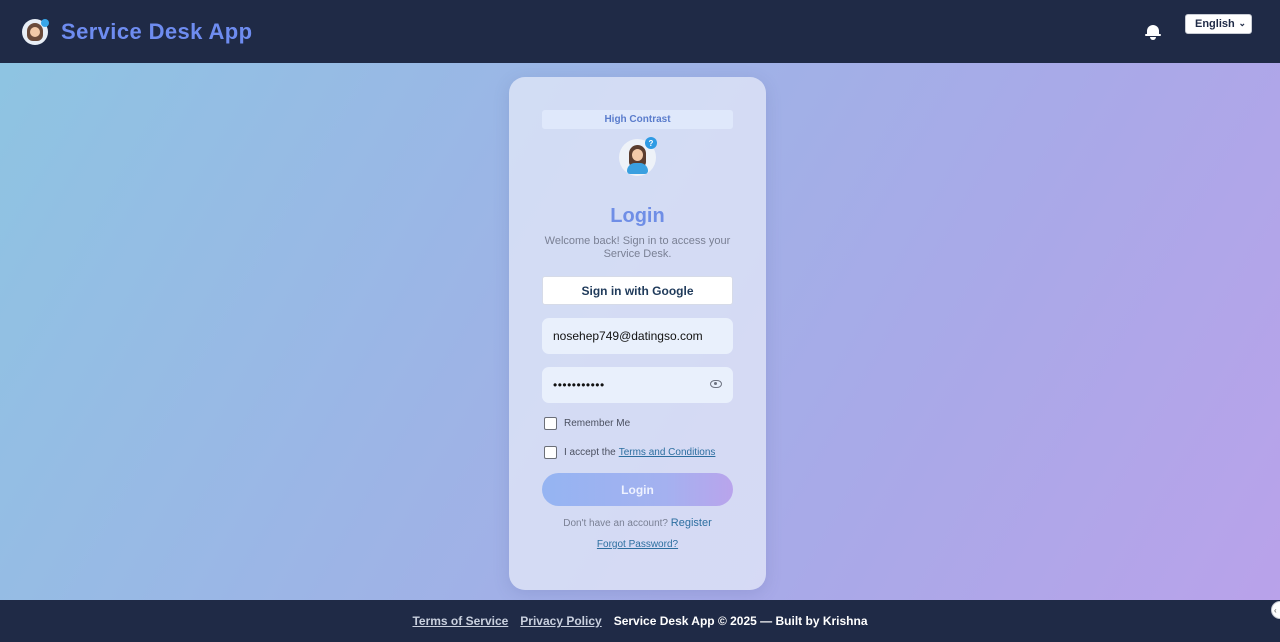 The image size is (1280, 642). What do you see at coordinates (550, 452) in the screenshot?
I see `accept-terms-checkbox` at bounding box center [550, 452].